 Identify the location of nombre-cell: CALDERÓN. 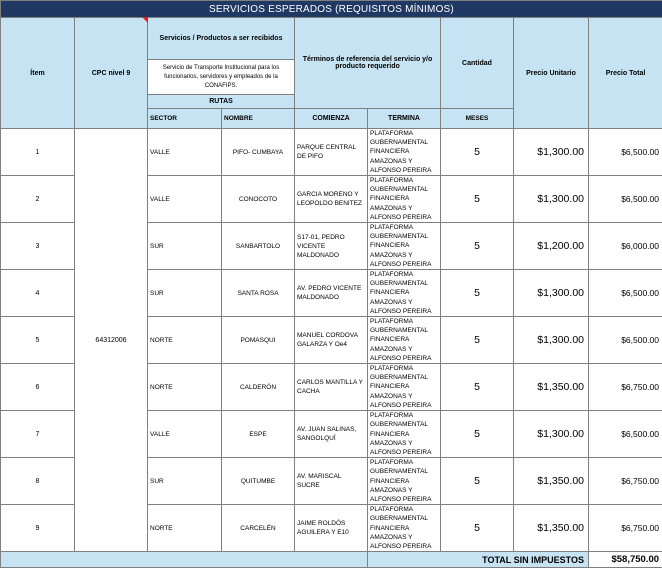
(258, 387).